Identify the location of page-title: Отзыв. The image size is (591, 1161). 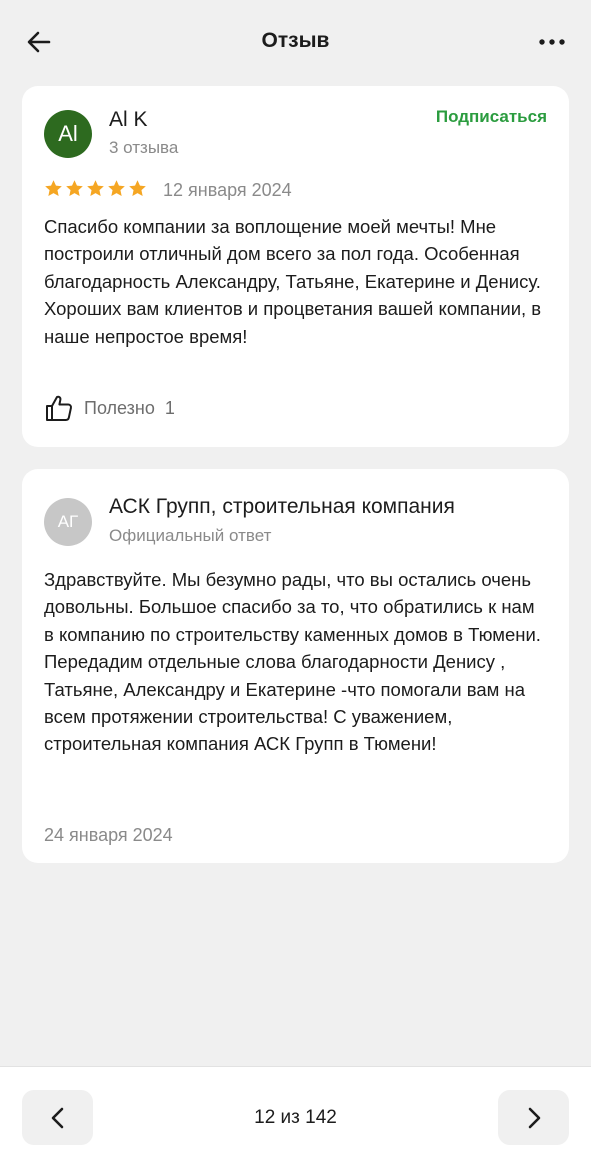
(295, 40).